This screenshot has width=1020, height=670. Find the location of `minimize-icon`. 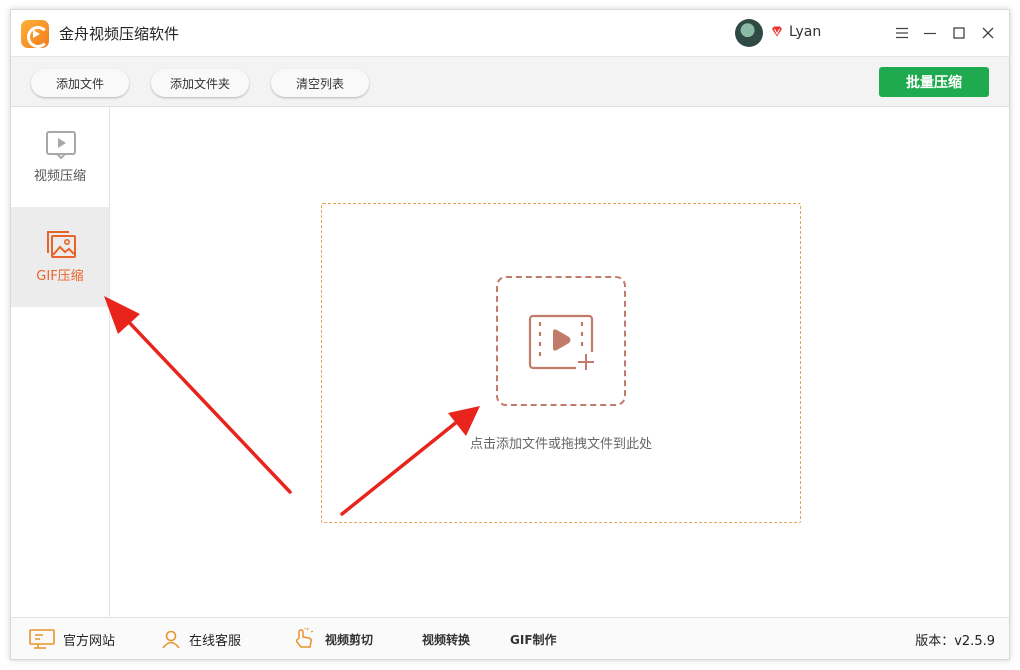

minimize-icon is located at coordinates (930, 33).